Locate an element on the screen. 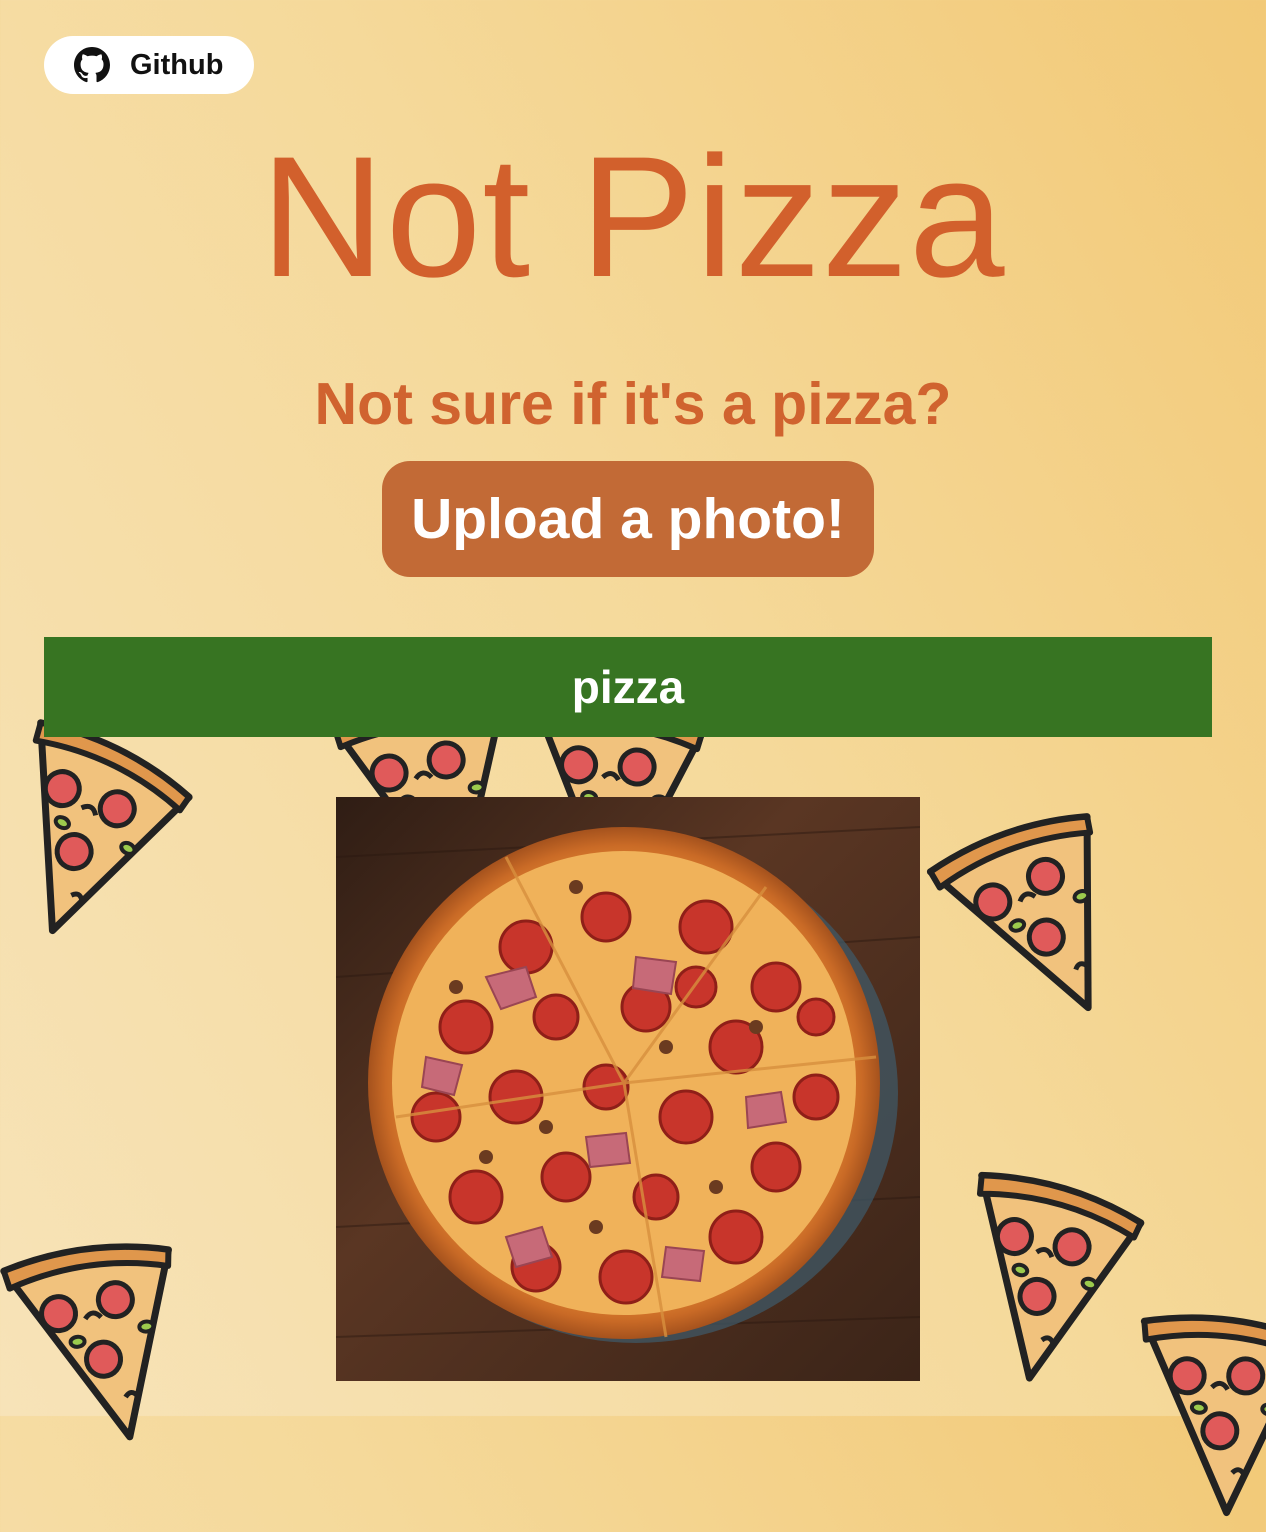  github-button: Github is located at coordinates (149, 65).